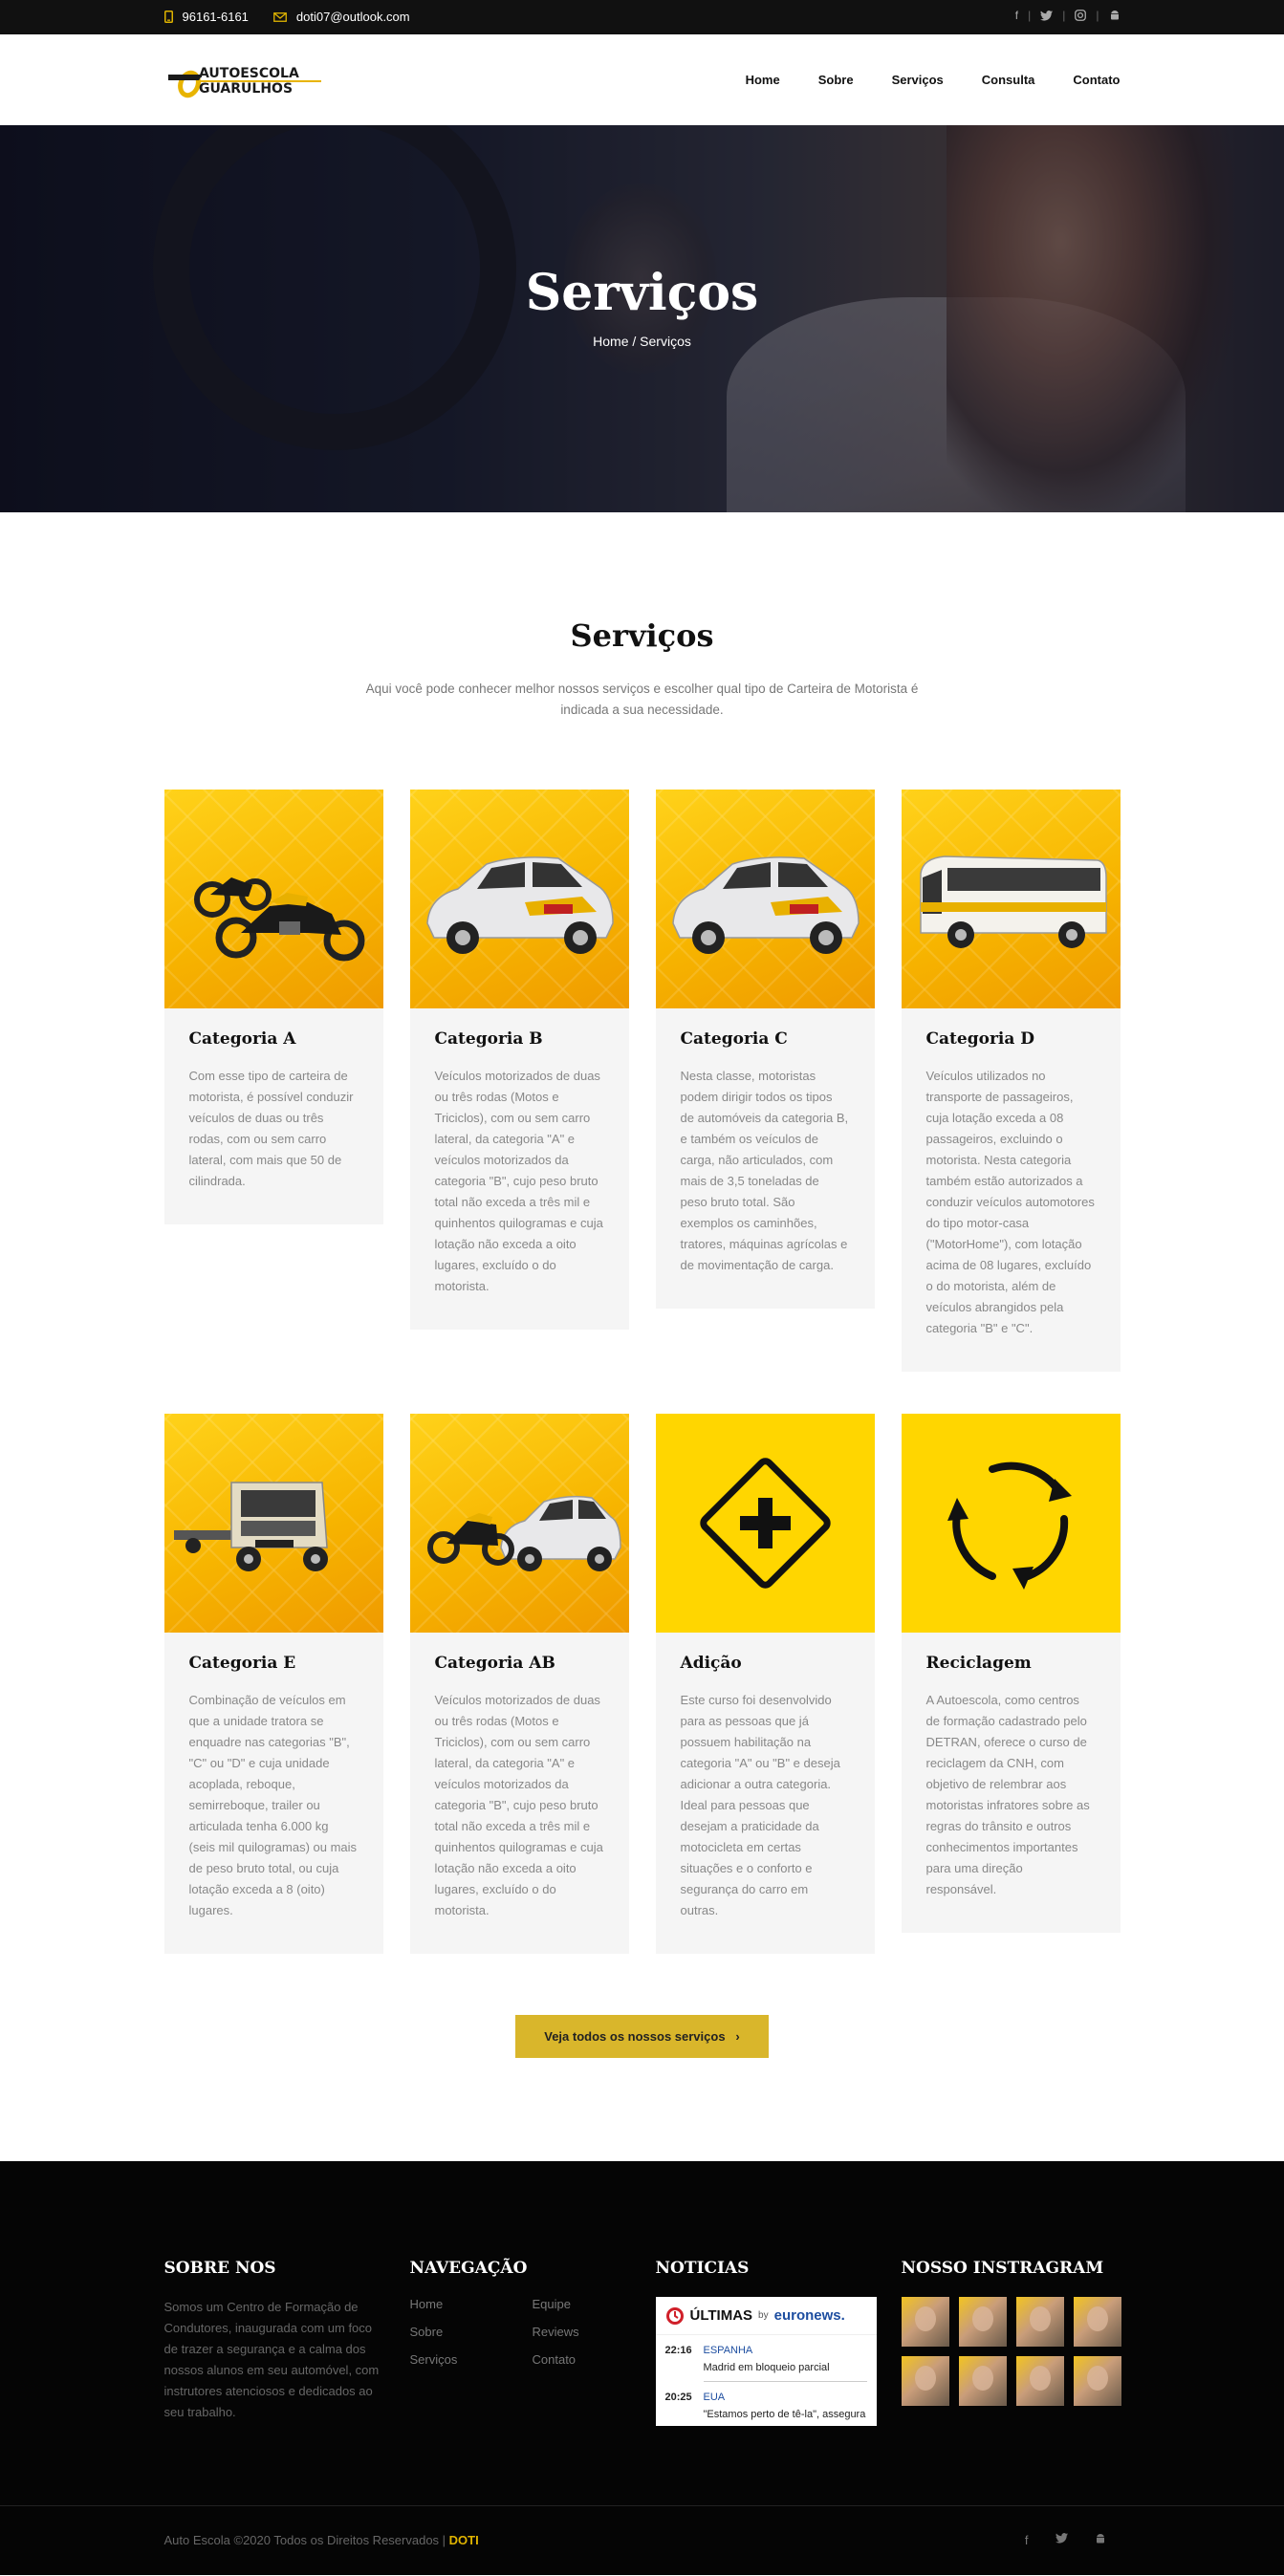  What do you see at coordinates (765, 1523) in the screenshot?
I see `plus-sign-icon` at bounding box center [765, 1523].